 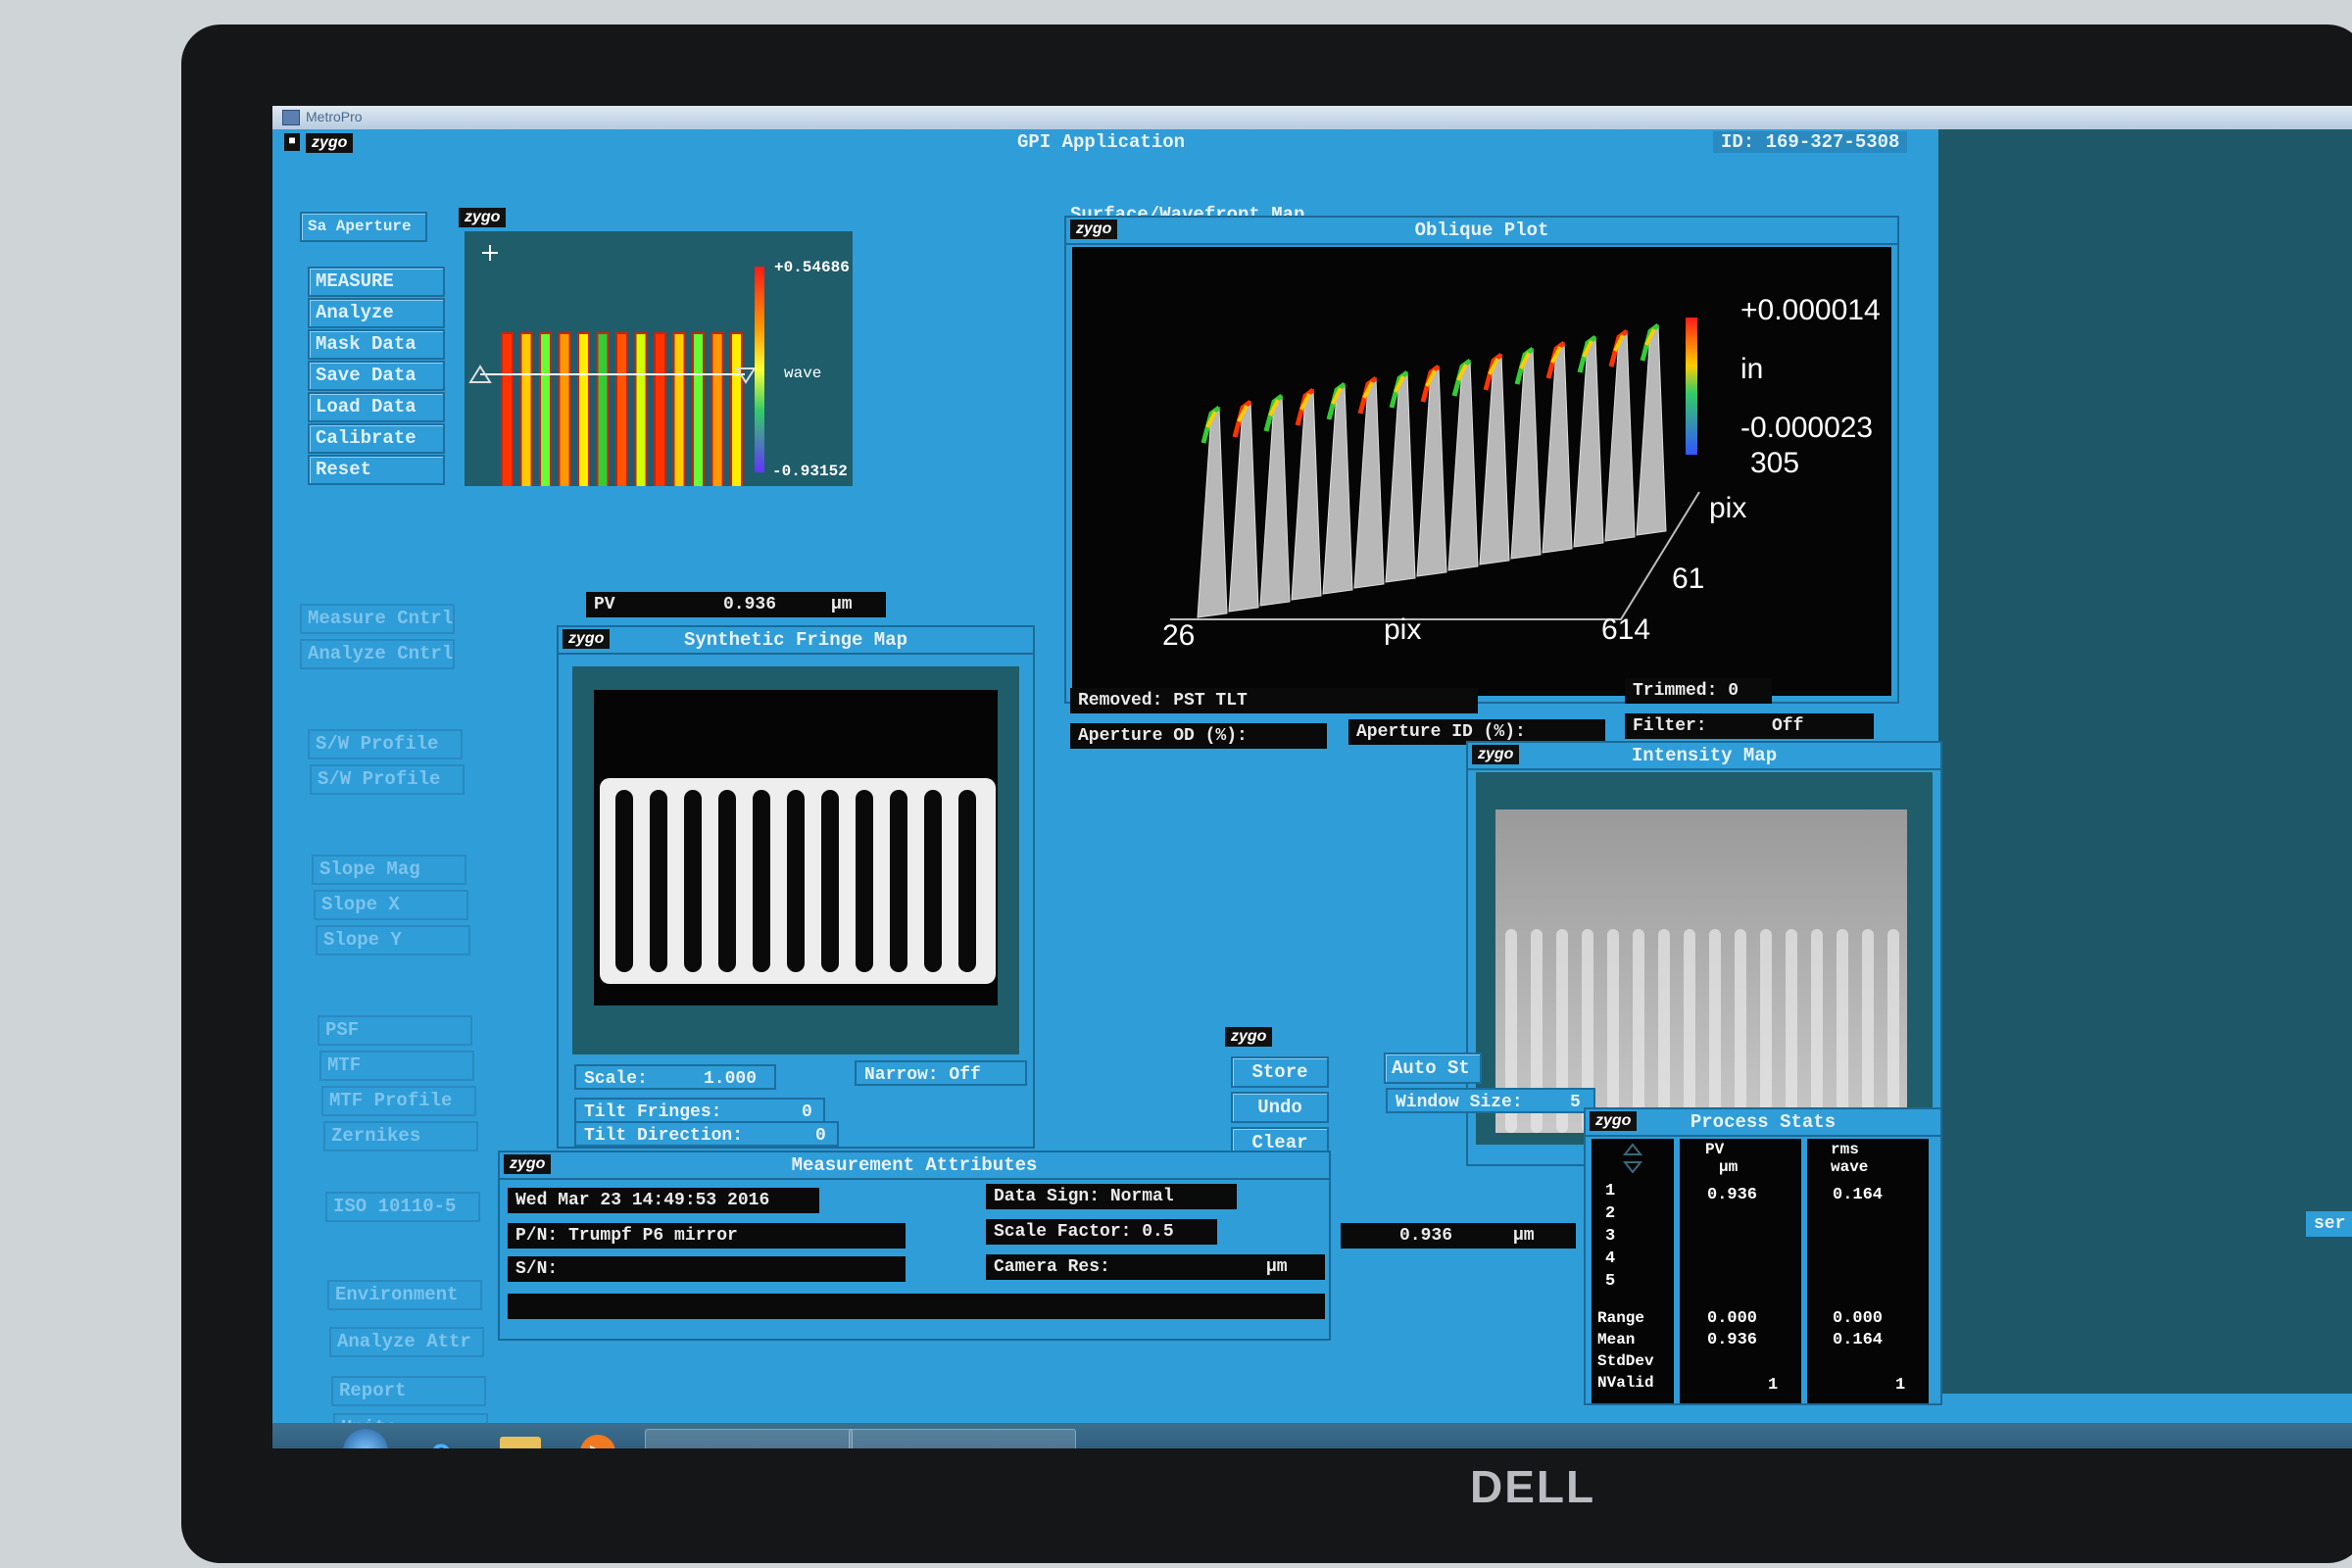 What do you see at coordinates (796, 847) in the screenshot?
I see `fringe-view` at bounding box center [796, 847].